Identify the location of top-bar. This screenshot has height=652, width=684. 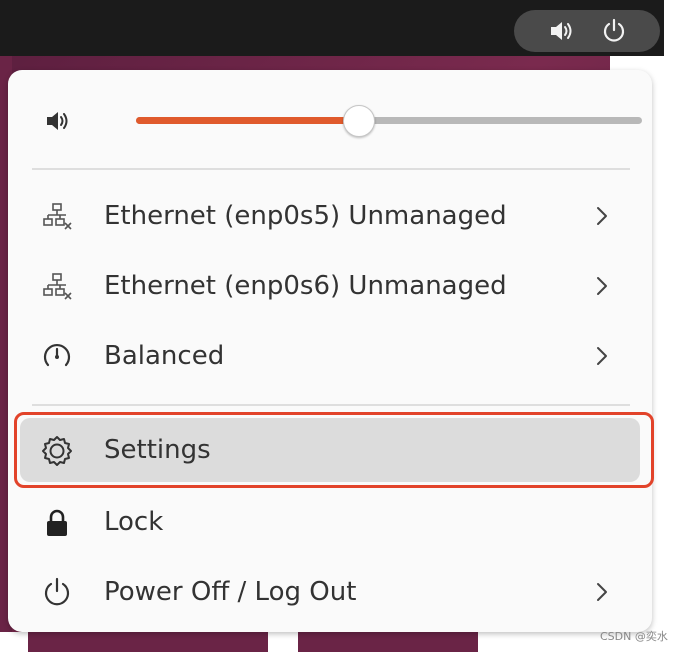
(332, 28).